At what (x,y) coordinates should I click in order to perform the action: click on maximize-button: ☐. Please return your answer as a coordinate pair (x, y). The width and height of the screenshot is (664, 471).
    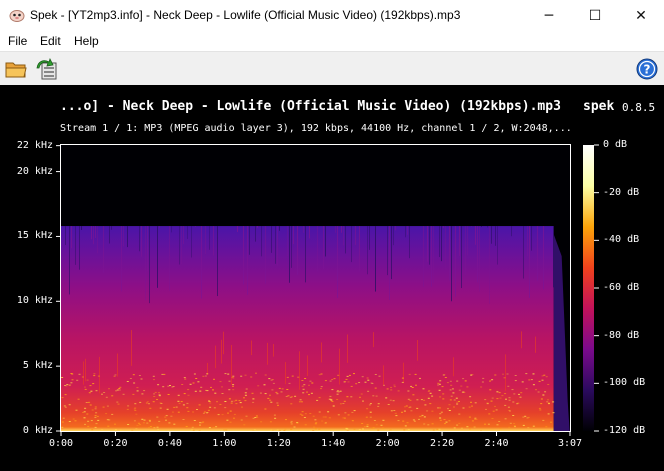
    Looking at the image, I should click on (595, 15).